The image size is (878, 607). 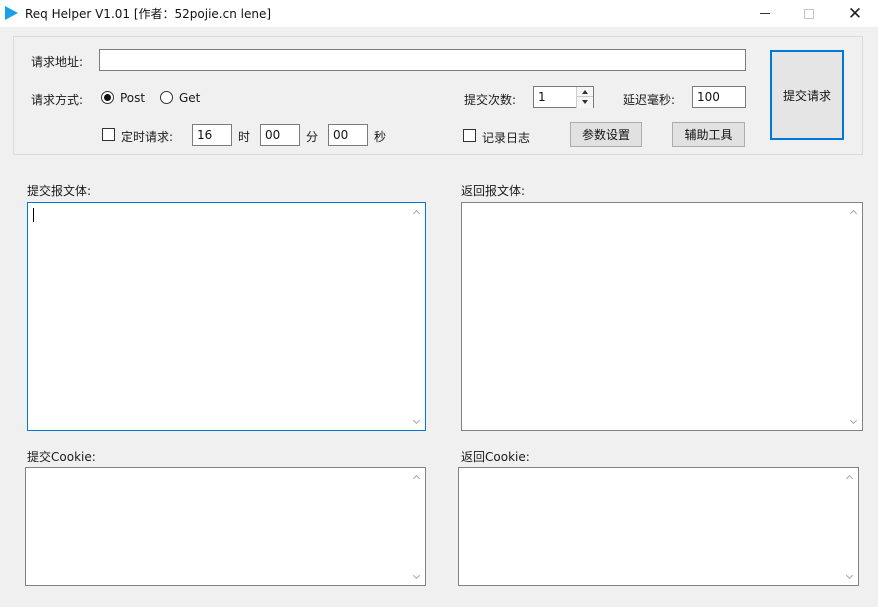 What do you see at coordinates (244, 137) in the screenshot?
I see `hour-unit: 时` at bounding box center [244, 137].